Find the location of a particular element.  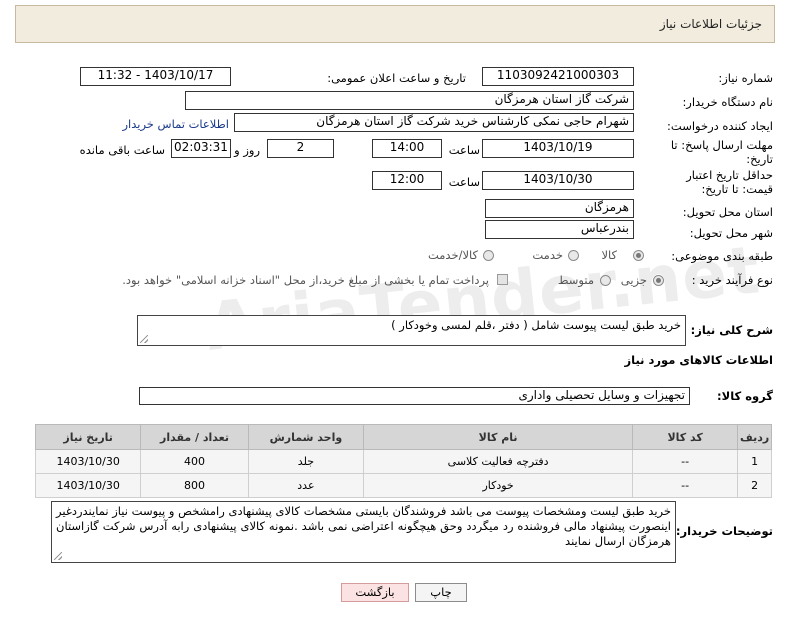

cell-item-name: دفترچه فعالیت کلاسی is located at coordinates (498, 461).